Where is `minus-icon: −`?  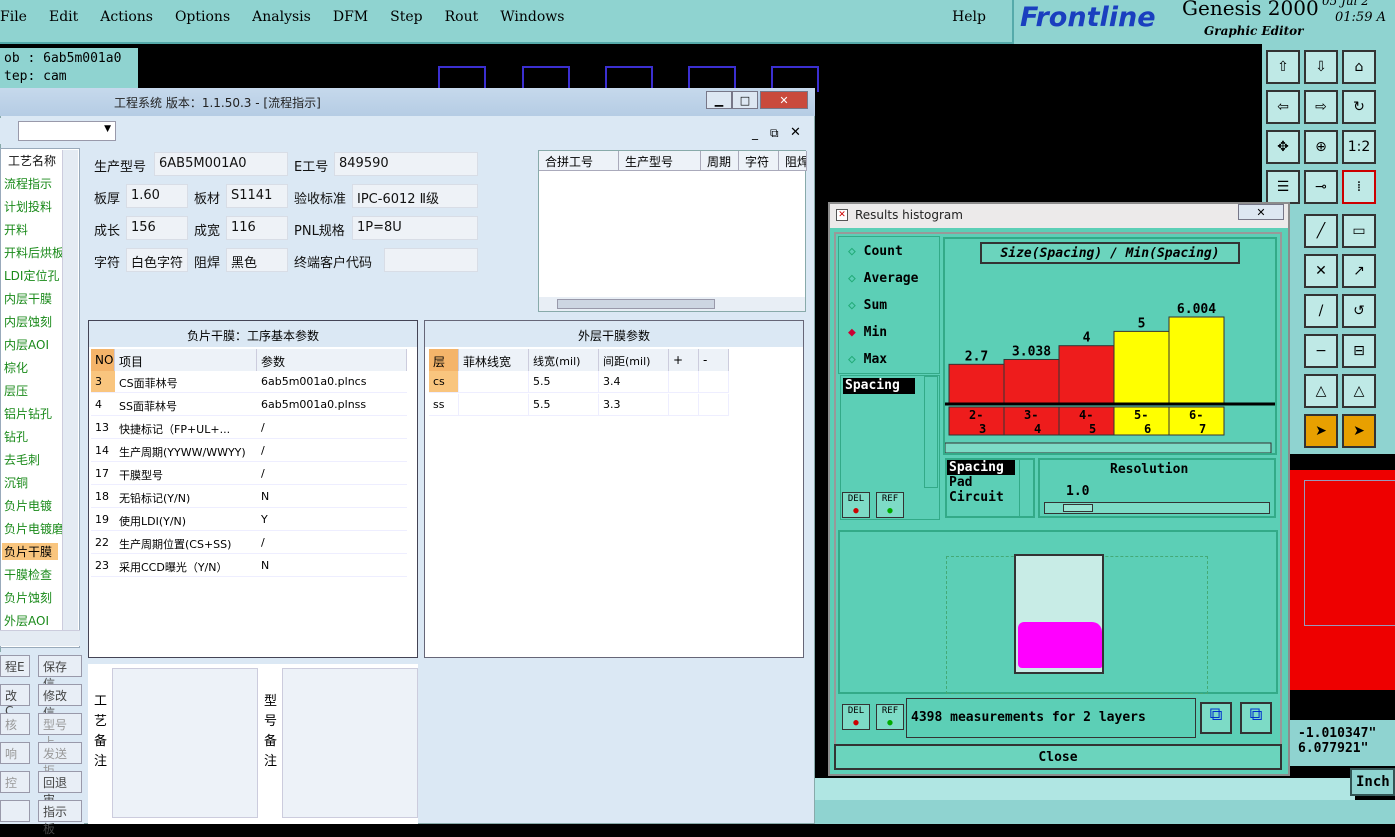
minus-icon: − is located at coordinates (1321, 351).